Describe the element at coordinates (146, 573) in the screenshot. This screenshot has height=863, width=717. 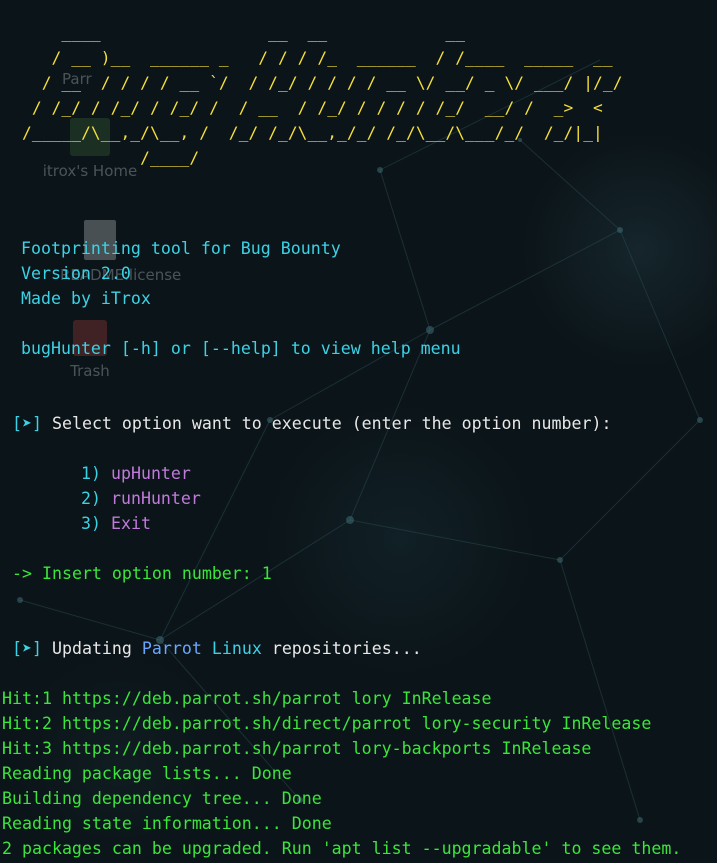
I see `input-label: Insert option number:` at that location.